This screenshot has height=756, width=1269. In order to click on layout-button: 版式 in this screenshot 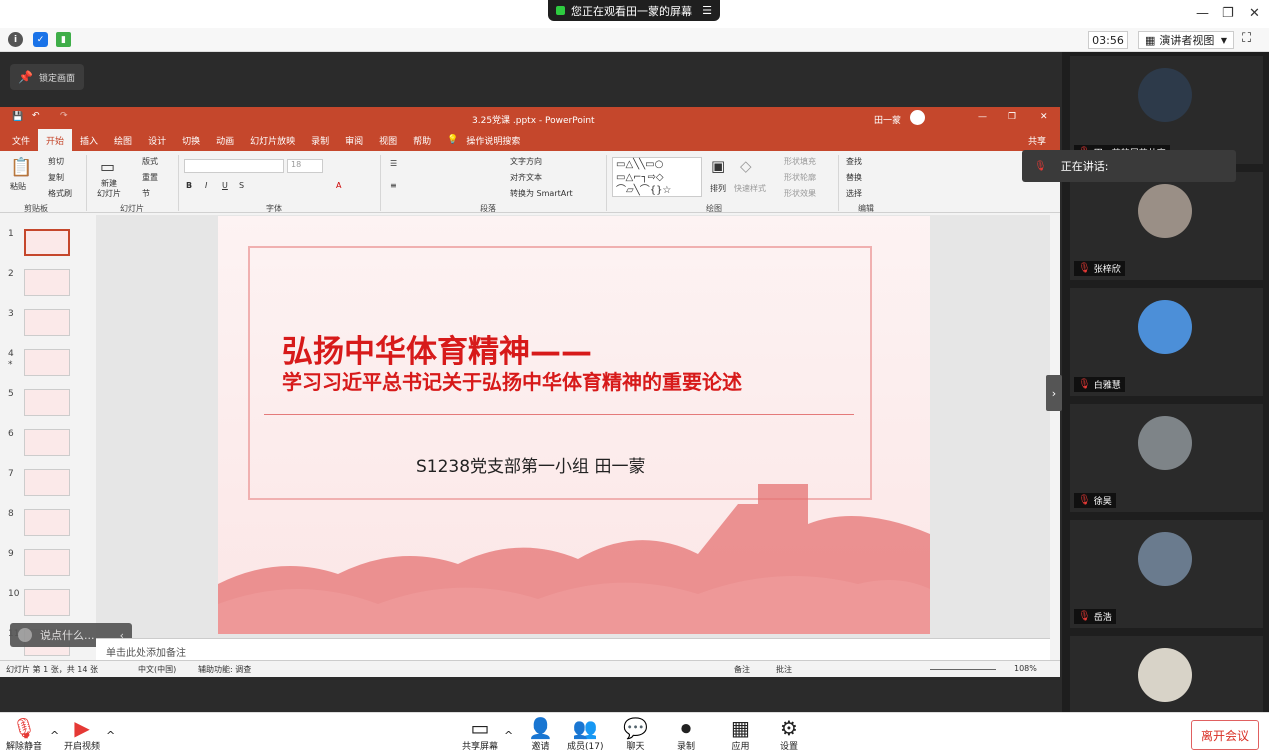, I will do `click(150, 161)`.